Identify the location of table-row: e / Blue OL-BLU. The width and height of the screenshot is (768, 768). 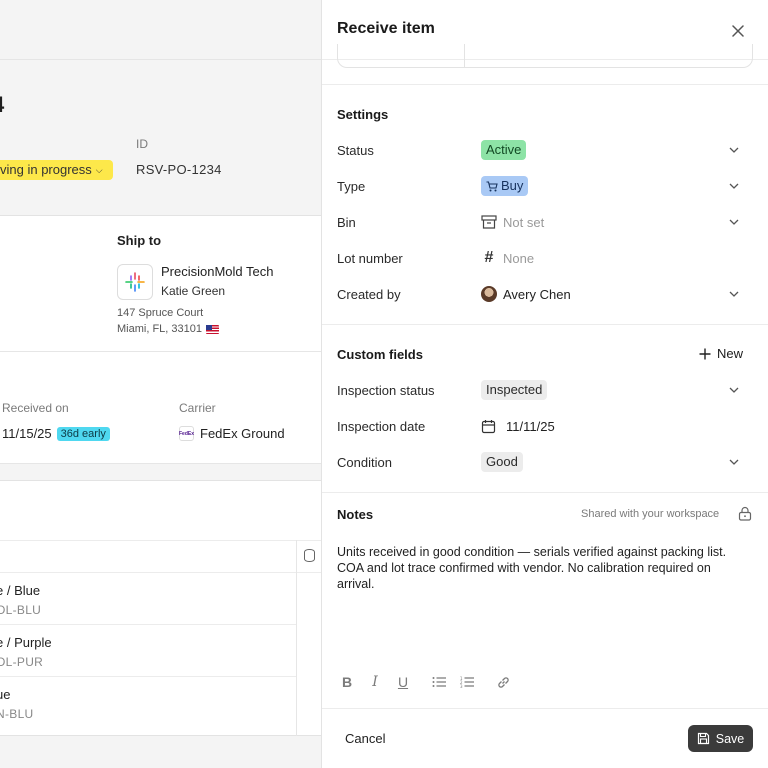
(148, 599).